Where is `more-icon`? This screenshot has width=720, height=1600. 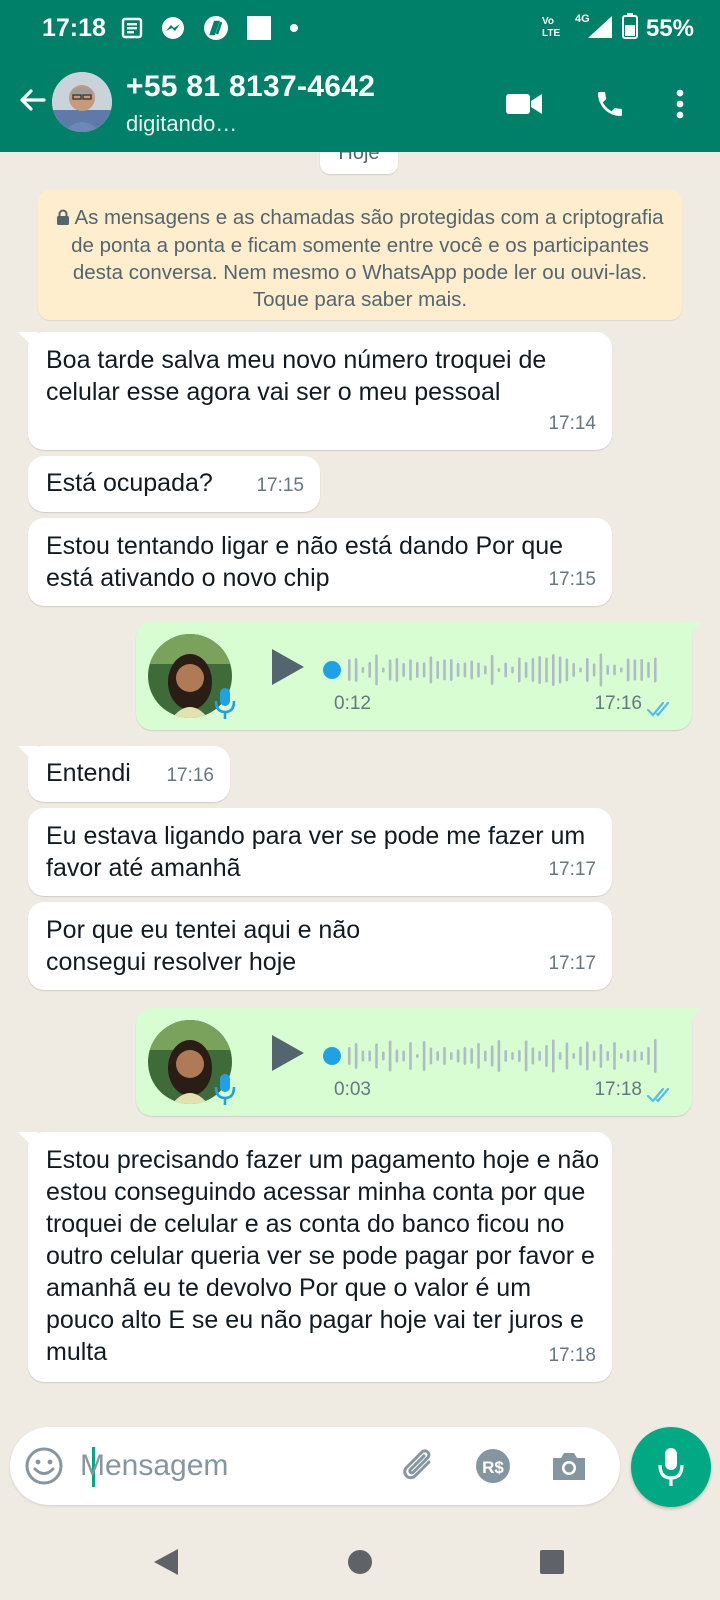 more-icon is located at coordinates (680, 104).